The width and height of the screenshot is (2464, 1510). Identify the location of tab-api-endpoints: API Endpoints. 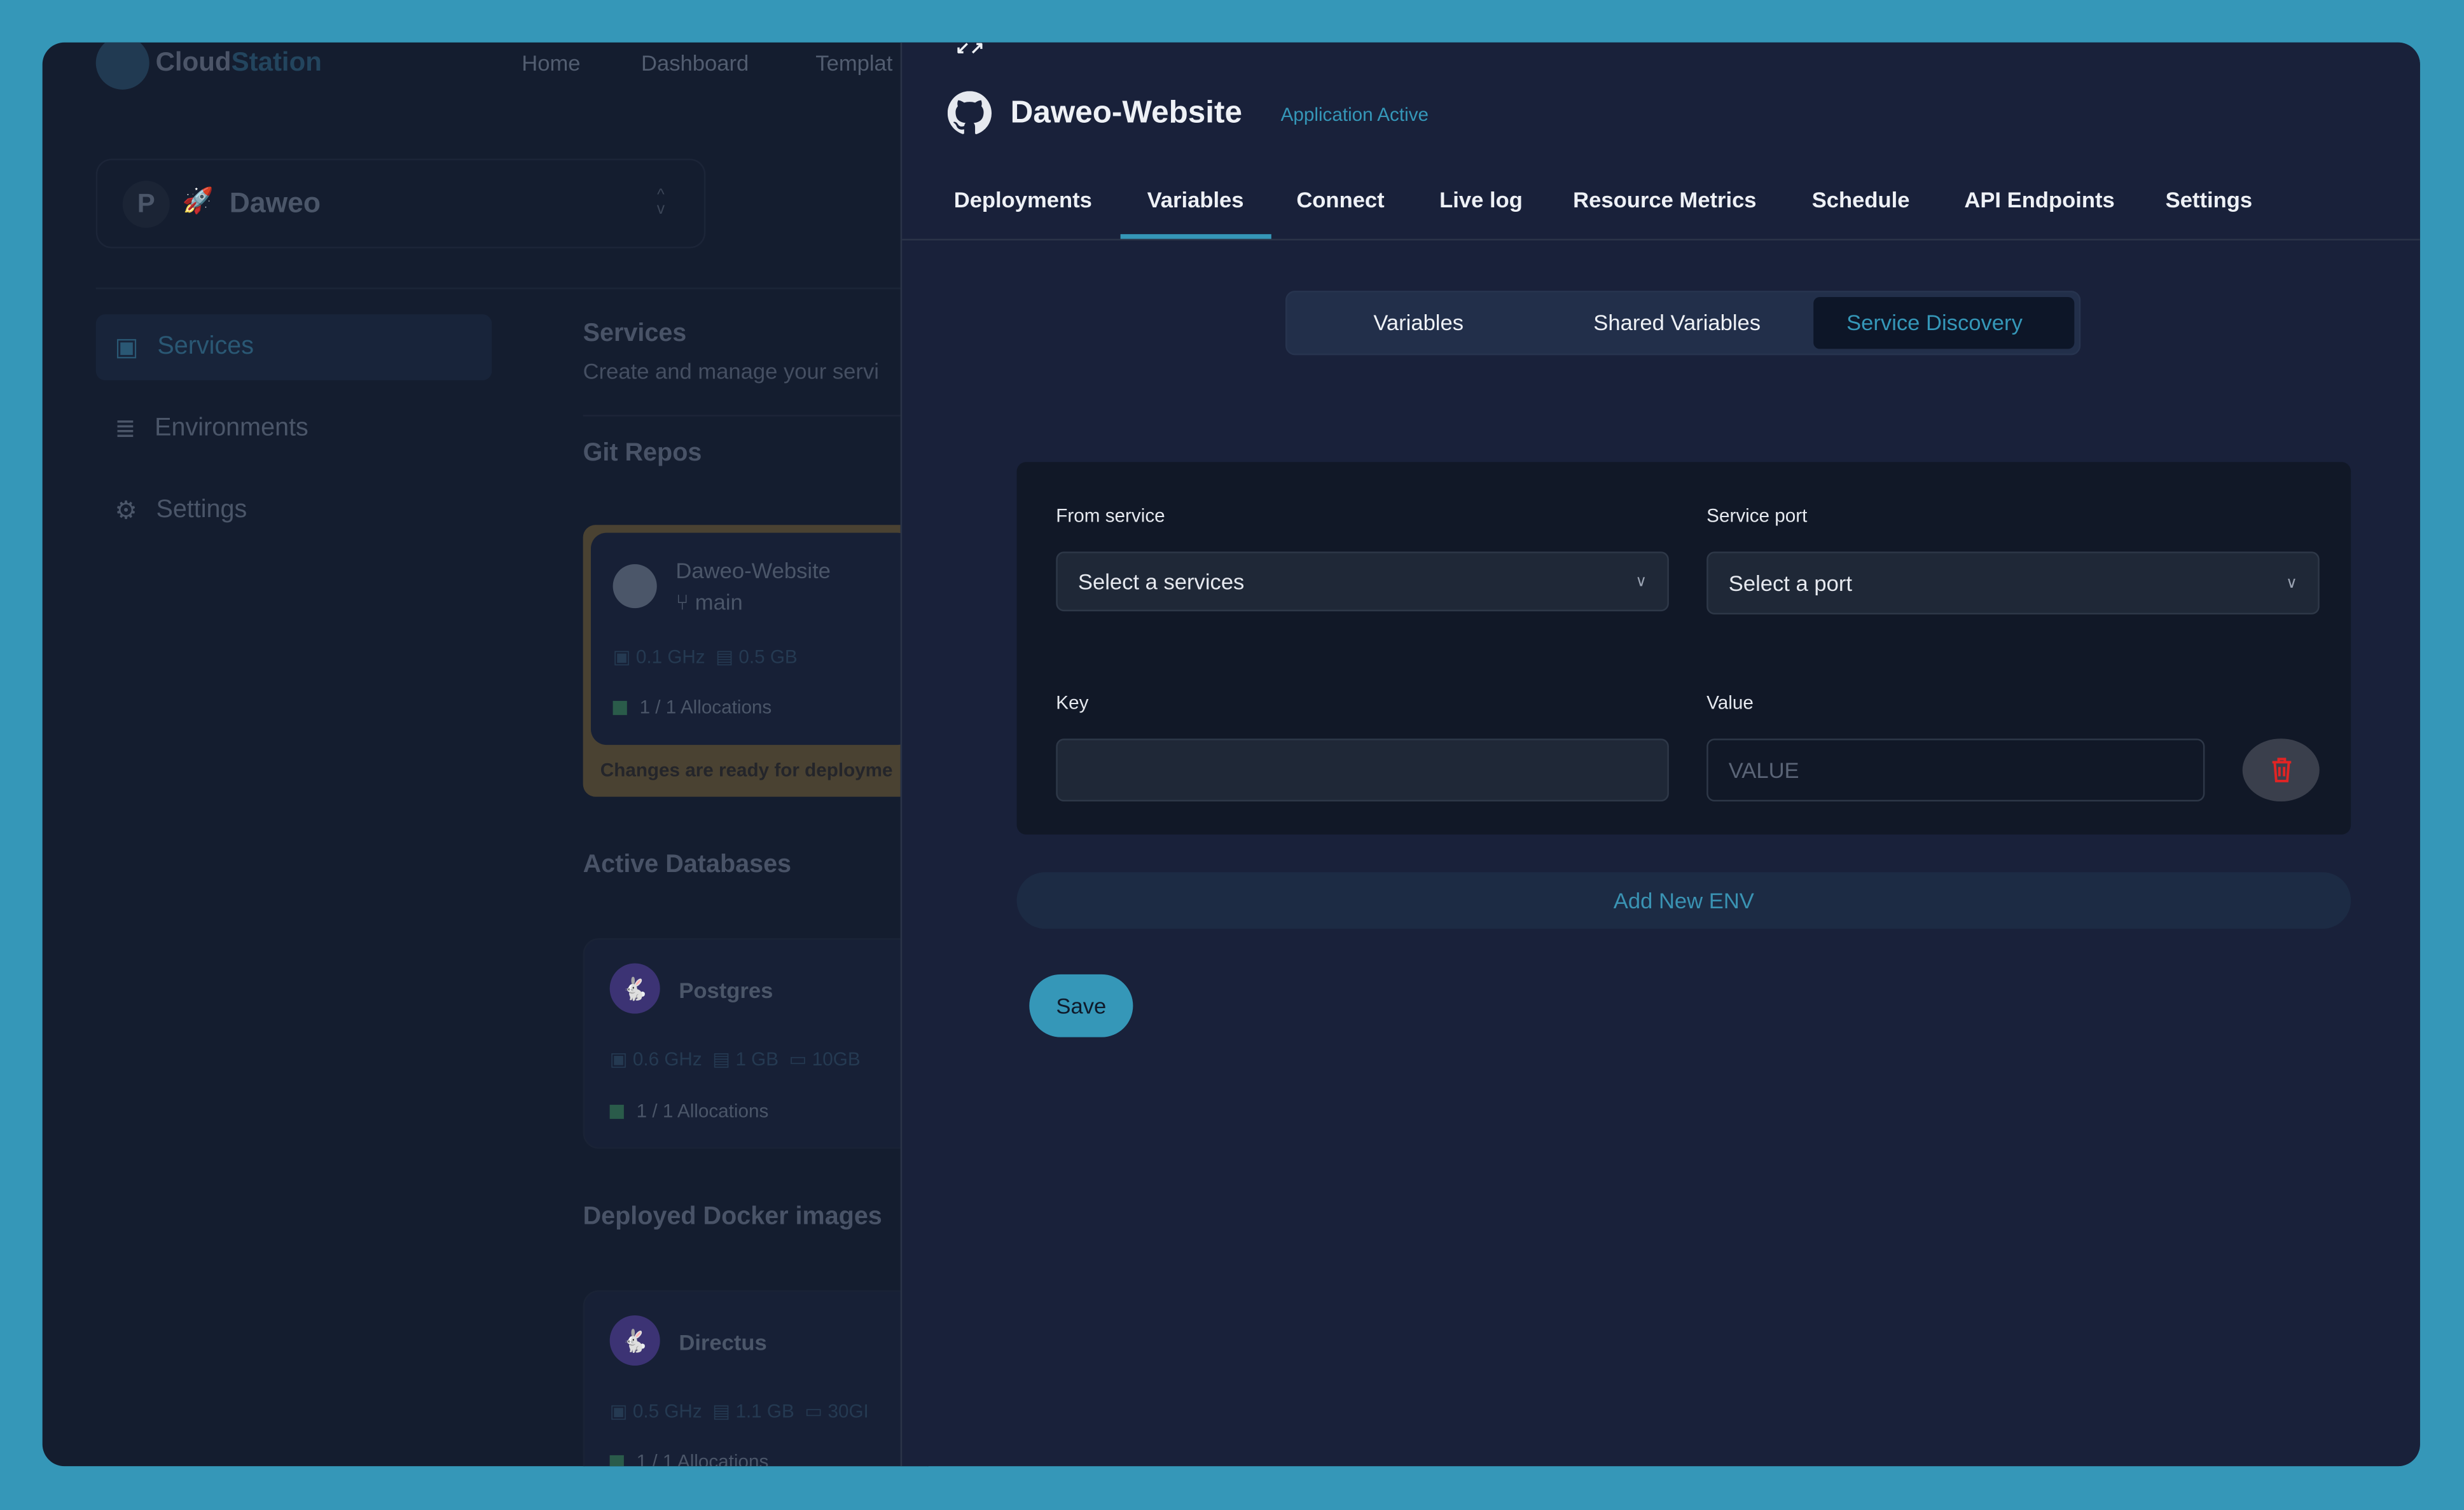
(2039, 199).